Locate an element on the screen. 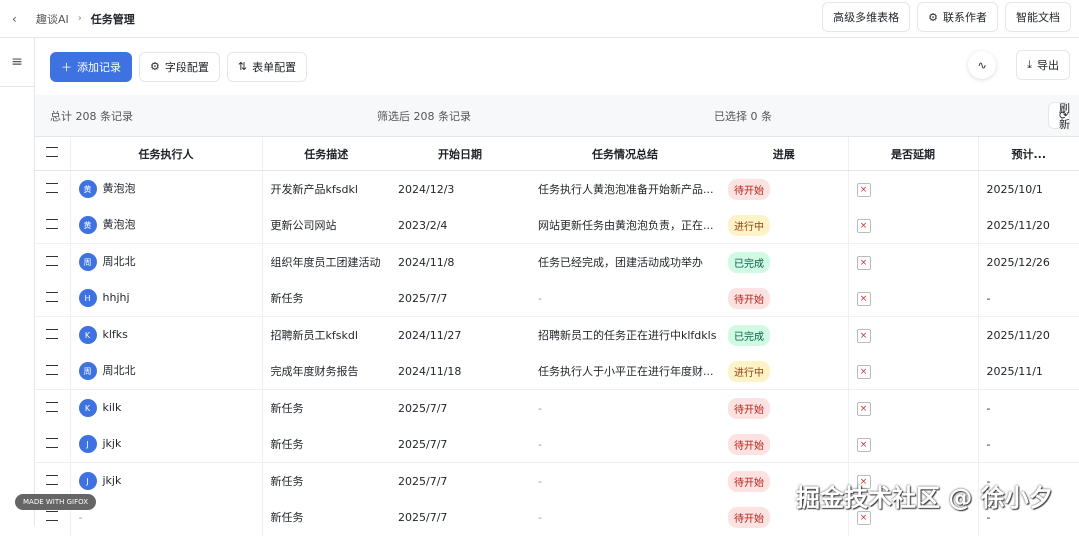 Image resolution: width=1079 pixels, height=536 pixels. button-label: 高级多维表格 is located at coordinates (866, 17).